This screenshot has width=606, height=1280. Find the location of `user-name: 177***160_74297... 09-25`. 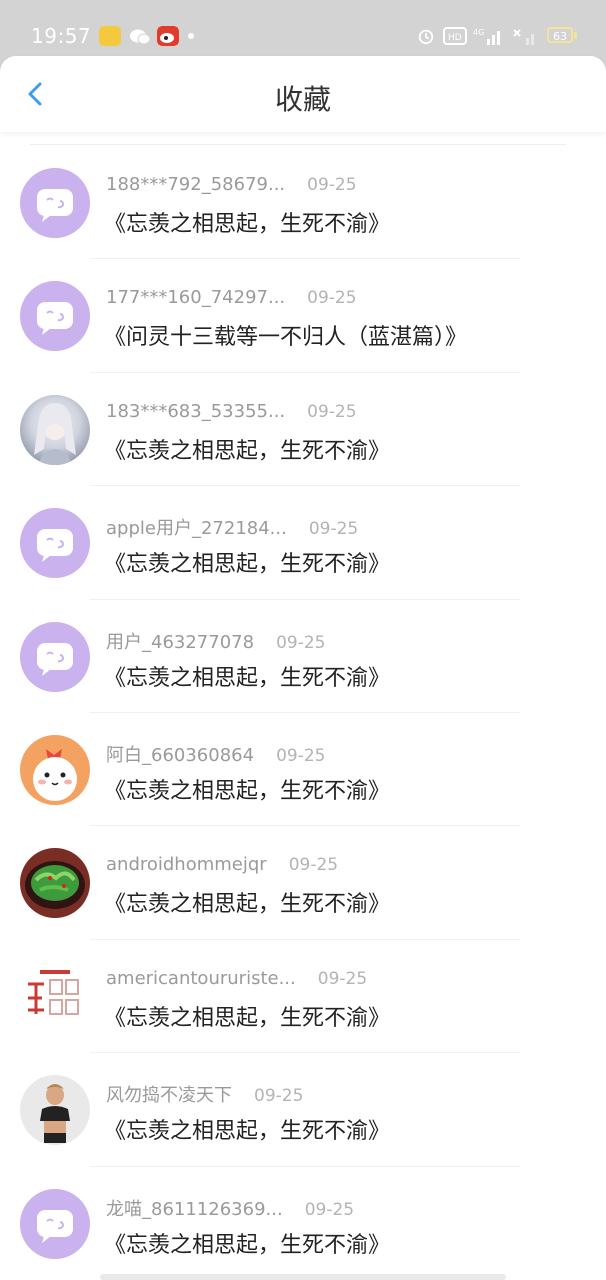

user-name: 177***160_74297... 09-25 is located at coordinates (231, 298).